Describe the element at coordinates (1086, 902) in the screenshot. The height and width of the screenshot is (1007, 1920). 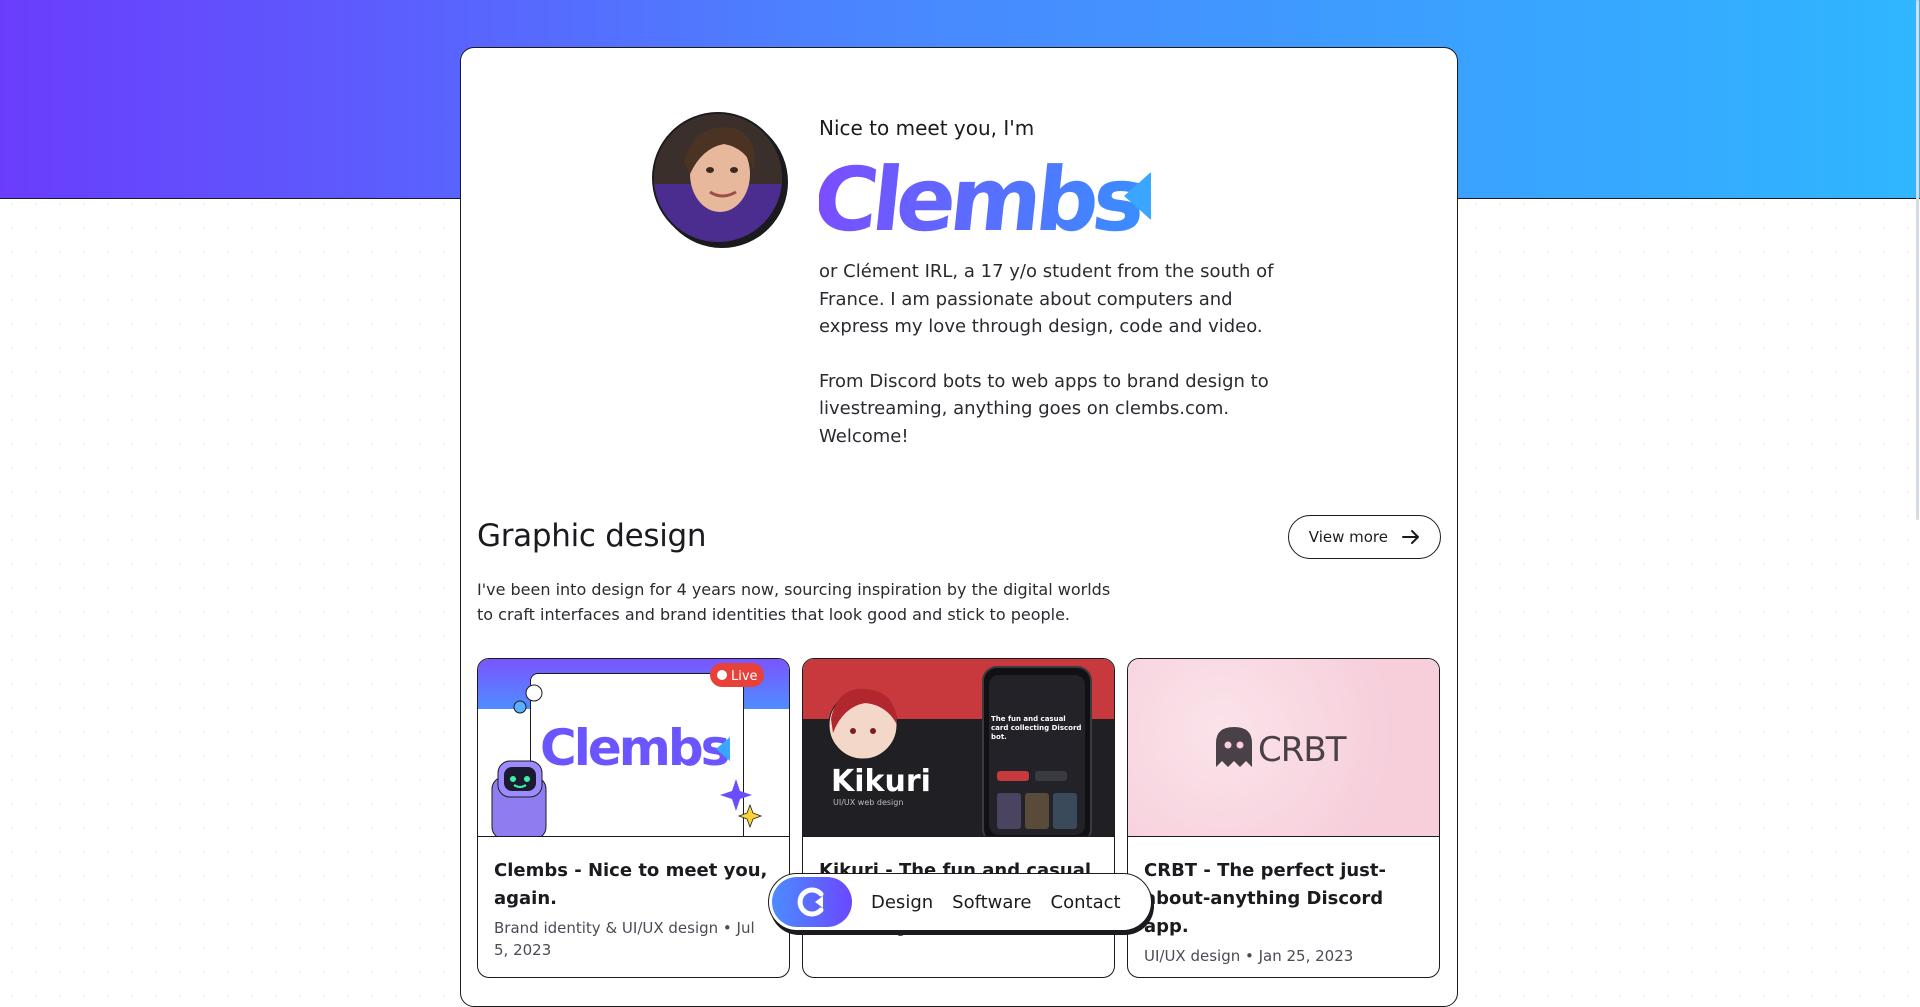
I see `nav-link-contact: Contact` at that location.